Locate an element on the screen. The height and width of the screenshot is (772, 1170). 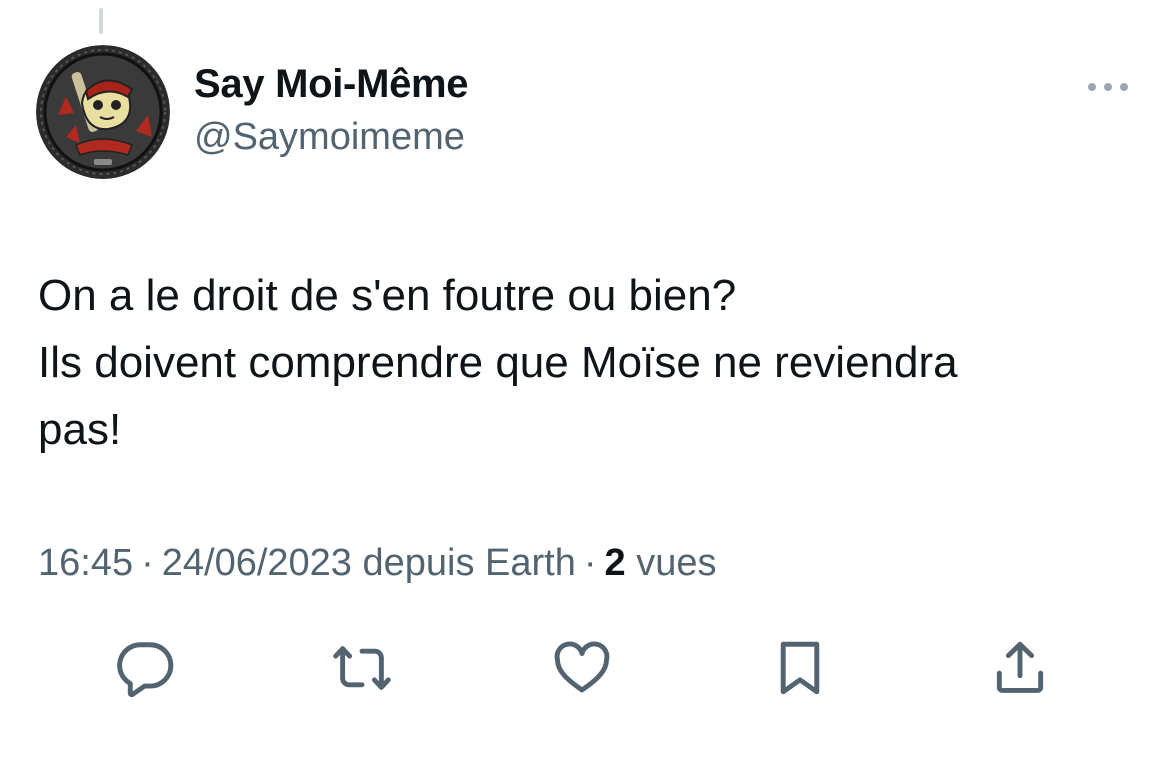
avatar is located at coordinates (103, 112).